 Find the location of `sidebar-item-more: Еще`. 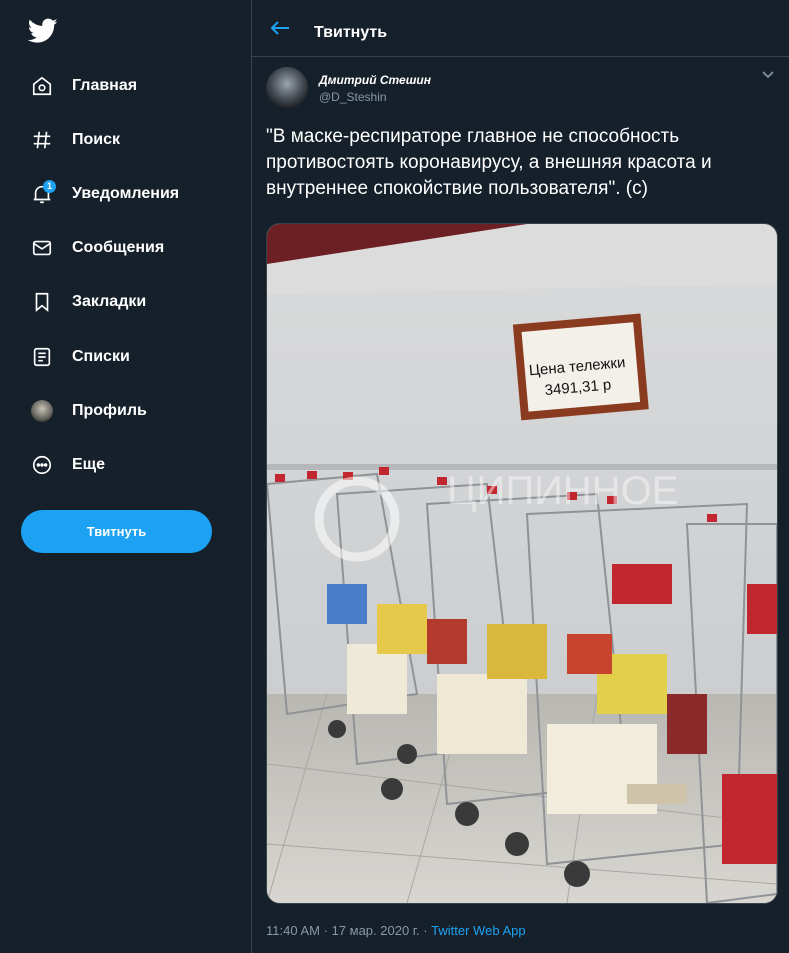

sidebar-item-more: Еще is located at coordinates (67, 465).